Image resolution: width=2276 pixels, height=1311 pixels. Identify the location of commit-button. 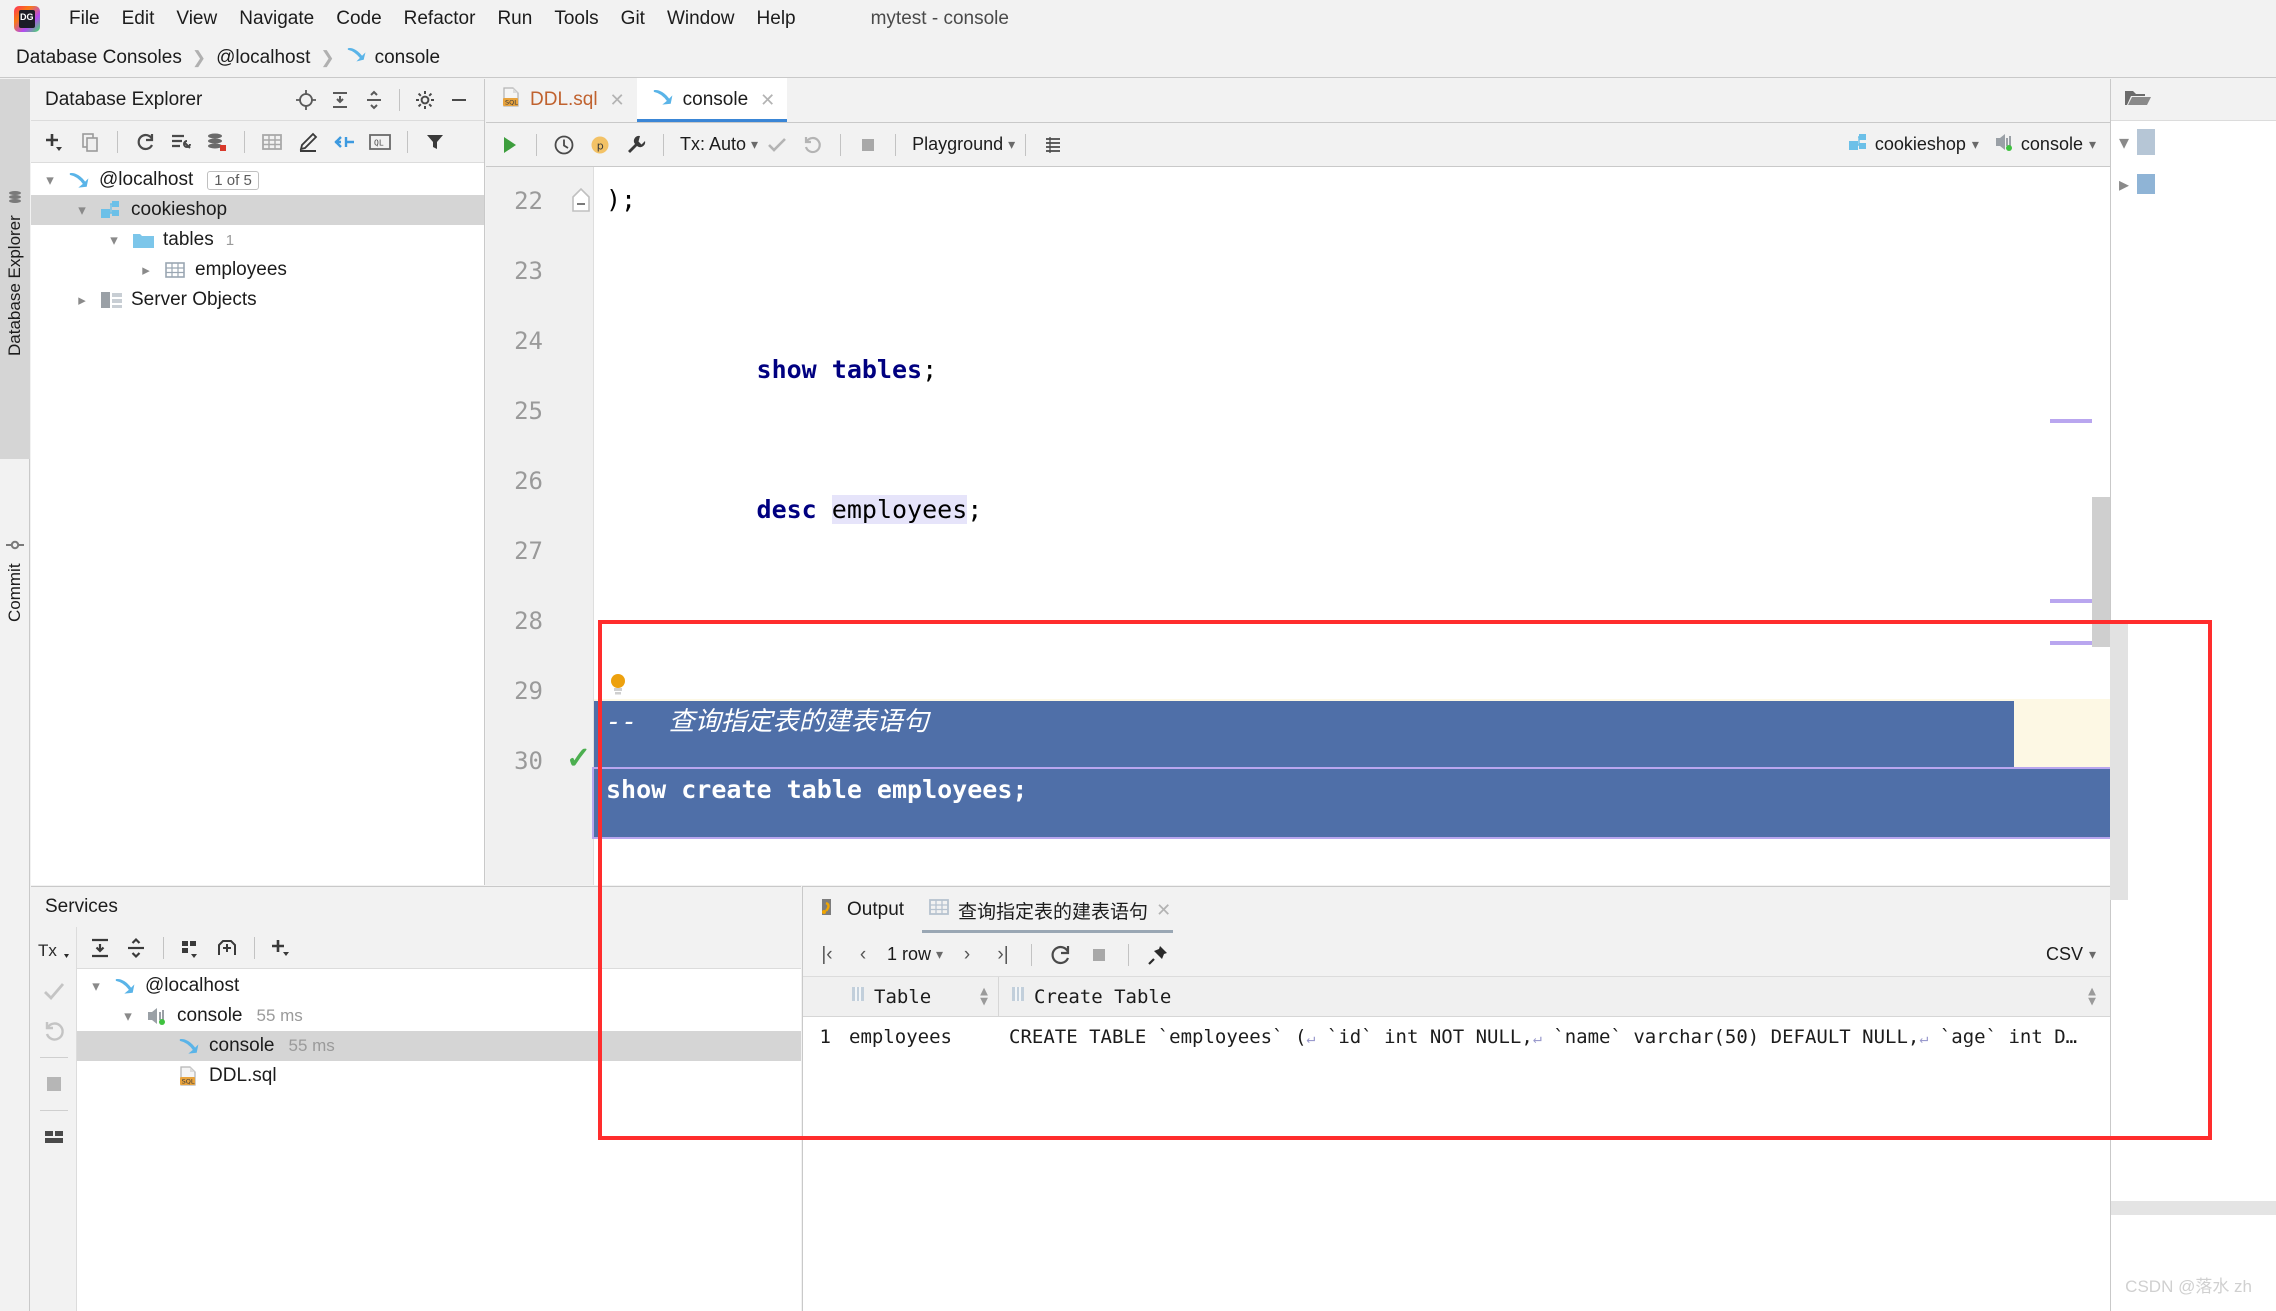
(777, 145).